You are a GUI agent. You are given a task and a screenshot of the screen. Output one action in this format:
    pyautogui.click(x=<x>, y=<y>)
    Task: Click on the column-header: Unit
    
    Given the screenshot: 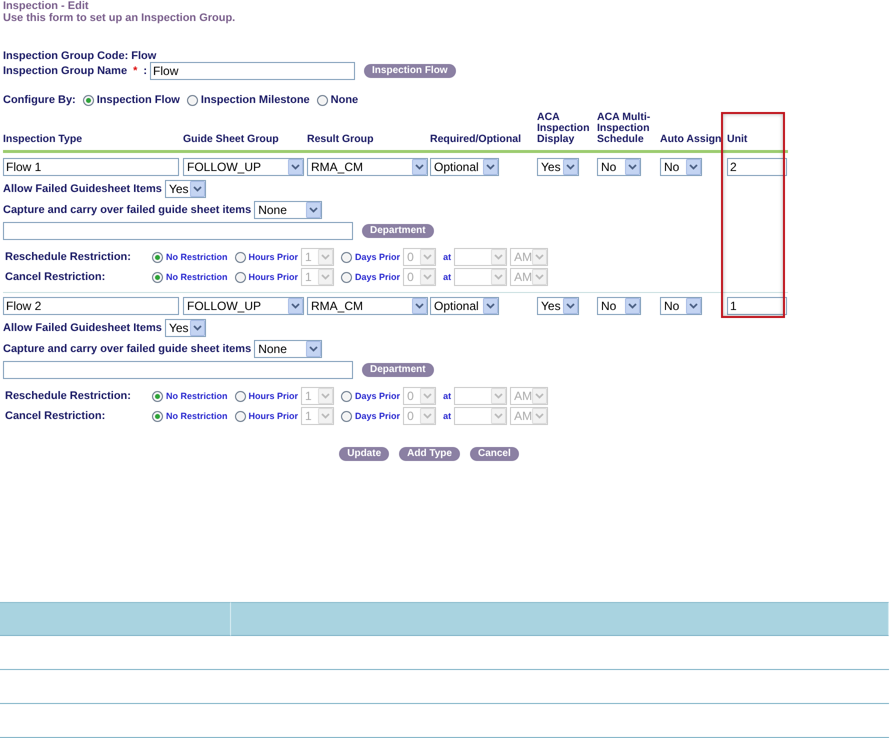 What is the action you would take?
    pyautogui.click(x=737, y=140)
    